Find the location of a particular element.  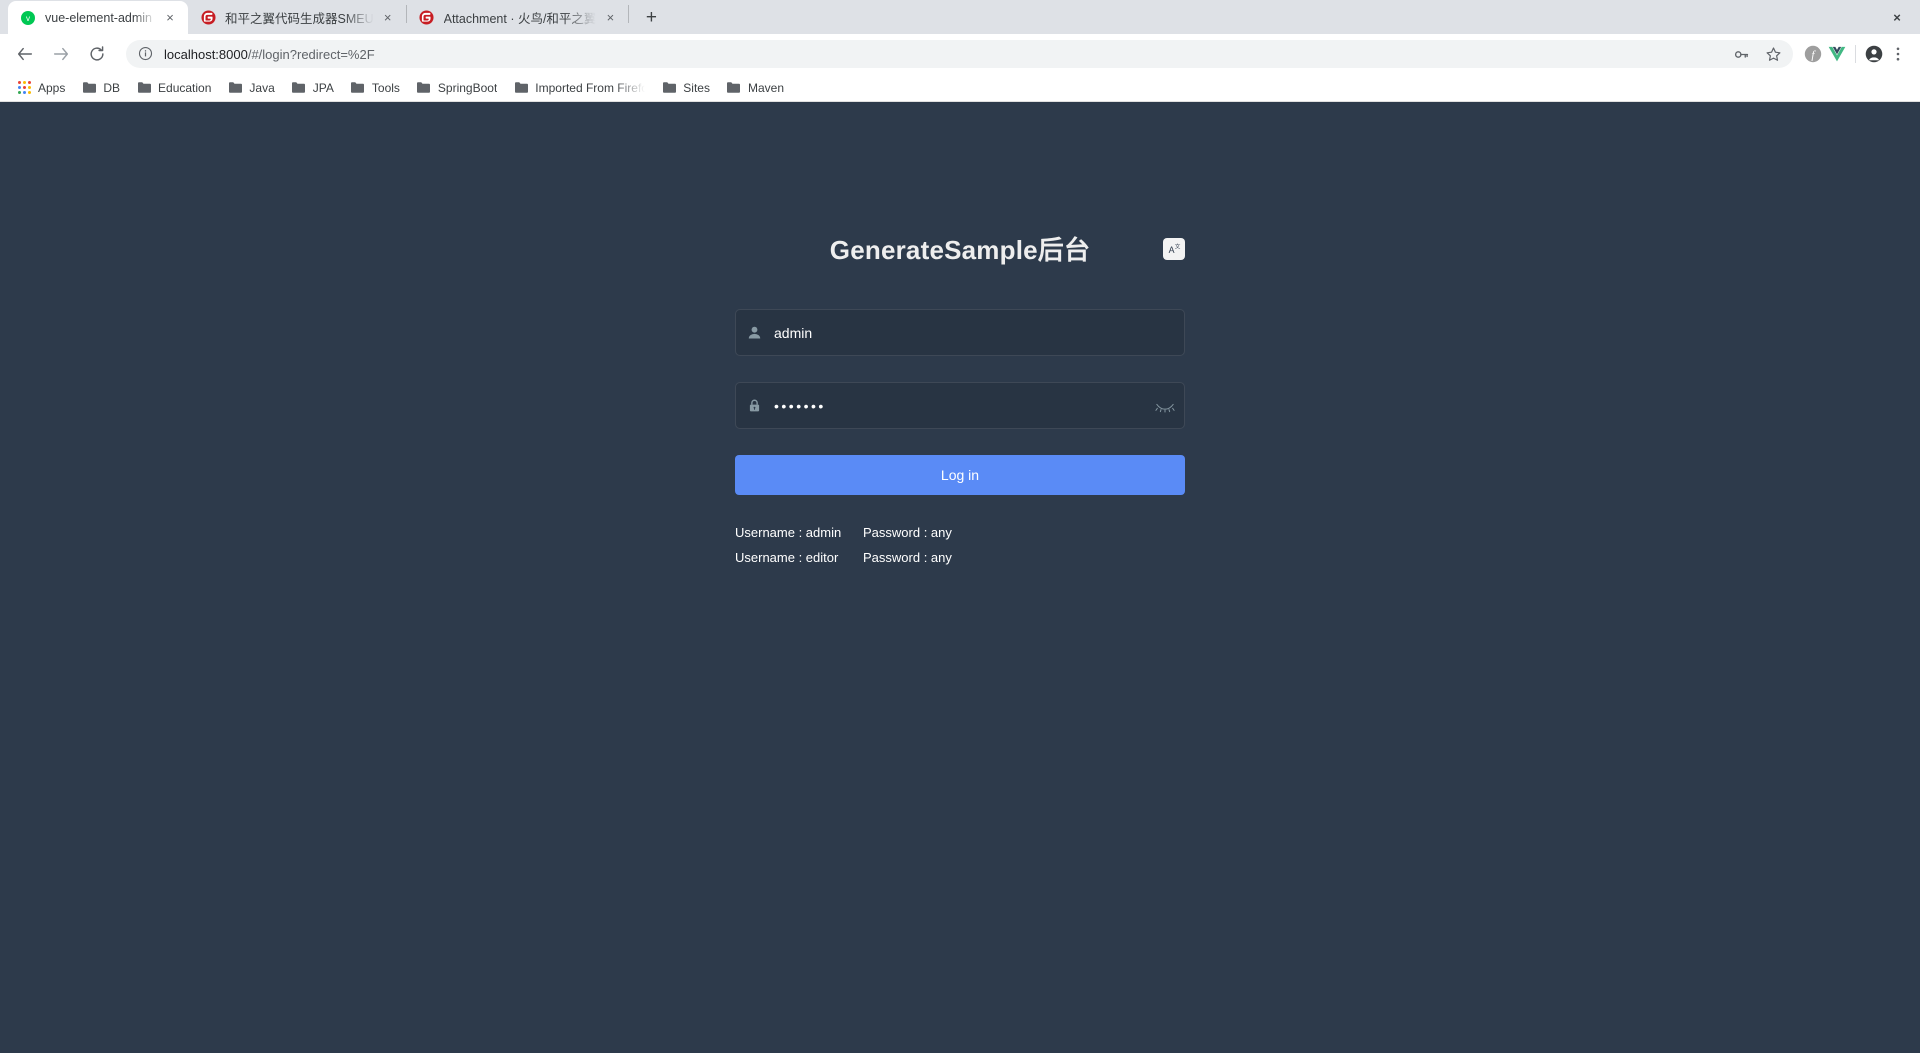

browser-tab-3: Attachment · 火鸟/和平之翼 × is located at coordinates (518, 17).